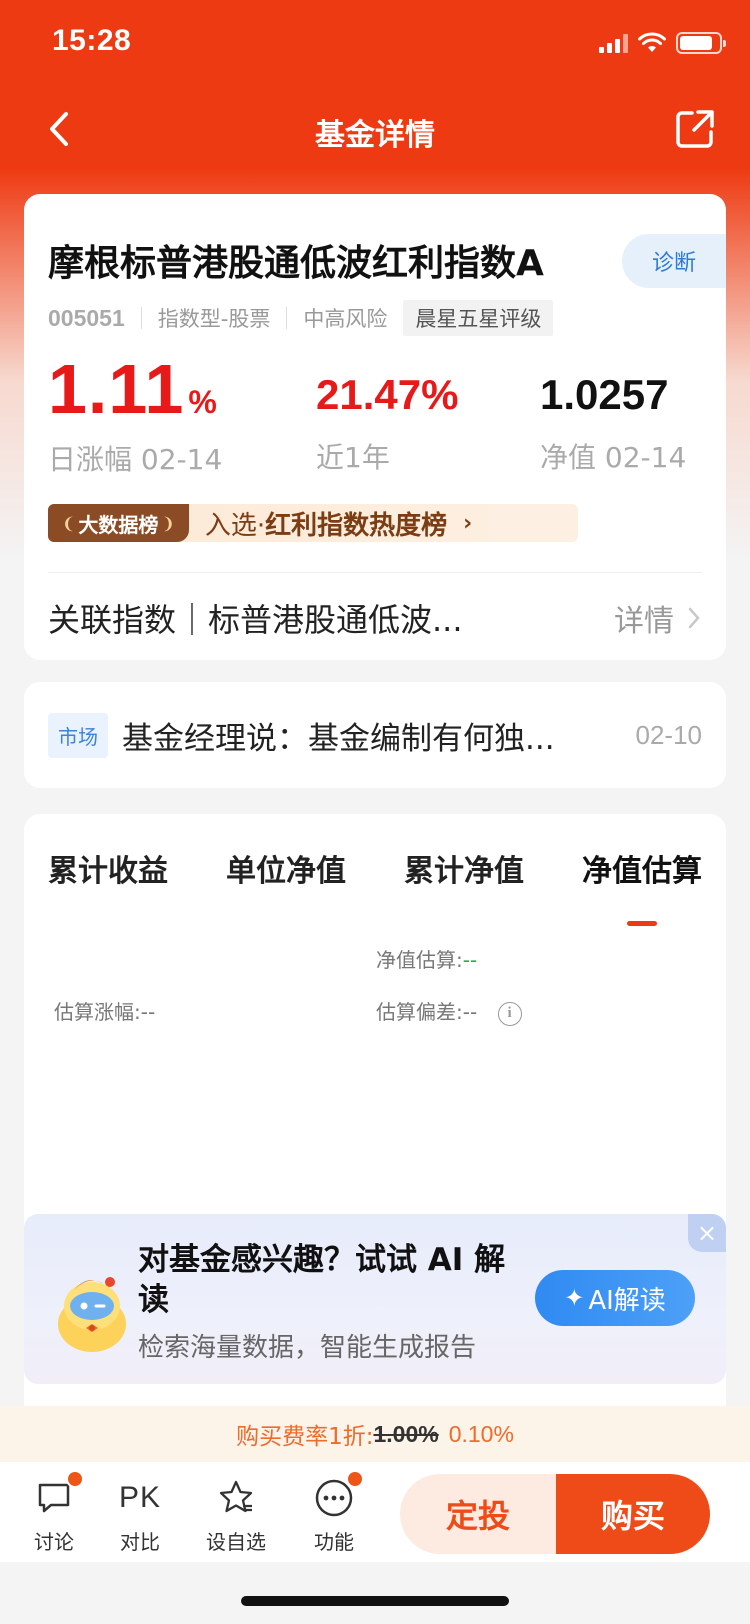 This screenshot has width=750, height=1624. I want to click on active-tab-indicator, so click(642, 923).